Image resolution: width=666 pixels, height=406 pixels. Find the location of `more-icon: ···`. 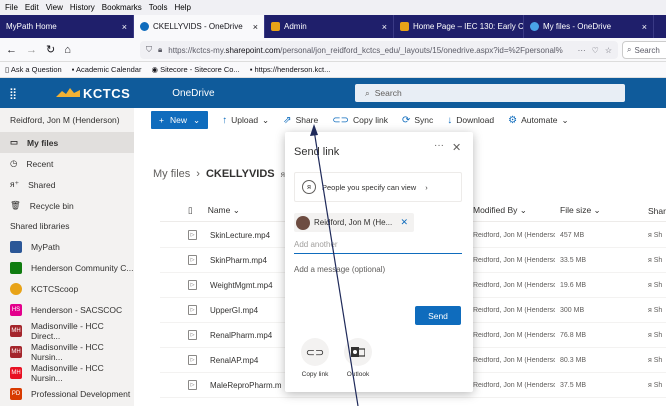

more-icon: ··· is located at coordinates (582, 50).